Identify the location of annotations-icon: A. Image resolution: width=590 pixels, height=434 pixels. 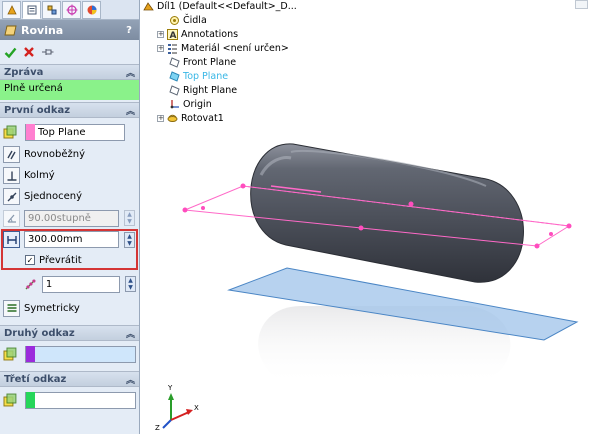
(172, 34).